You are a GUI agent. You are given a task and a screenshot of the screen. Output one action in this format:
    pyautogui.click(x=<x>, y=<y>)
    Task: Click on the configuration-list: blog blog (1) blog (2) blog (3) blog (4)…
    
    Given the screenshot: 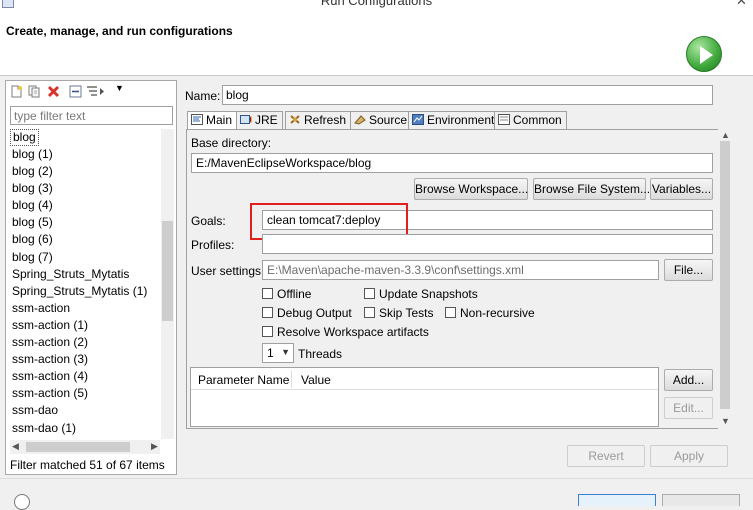 What is the action you would take?
    pyautogui.click(x=85, y=284)
    